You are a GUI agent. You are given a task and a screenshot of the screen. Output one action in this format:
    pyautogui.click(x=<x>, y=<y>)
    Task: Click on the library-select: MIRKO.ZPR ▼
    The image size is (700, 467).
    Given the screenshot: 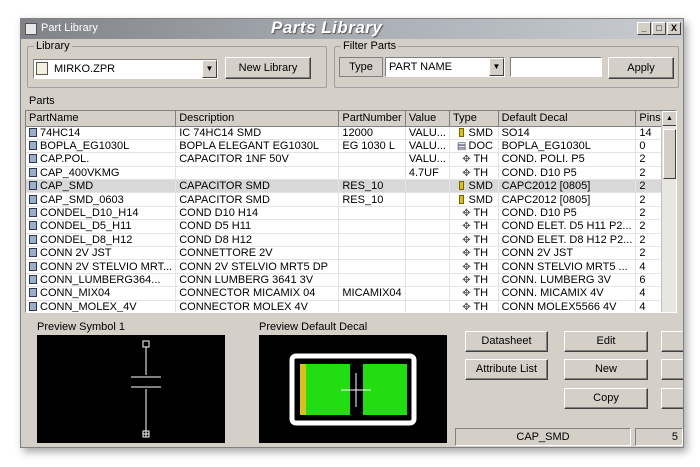 What is the action you would take?
    pyautogui.click(x=125, y=69)
    